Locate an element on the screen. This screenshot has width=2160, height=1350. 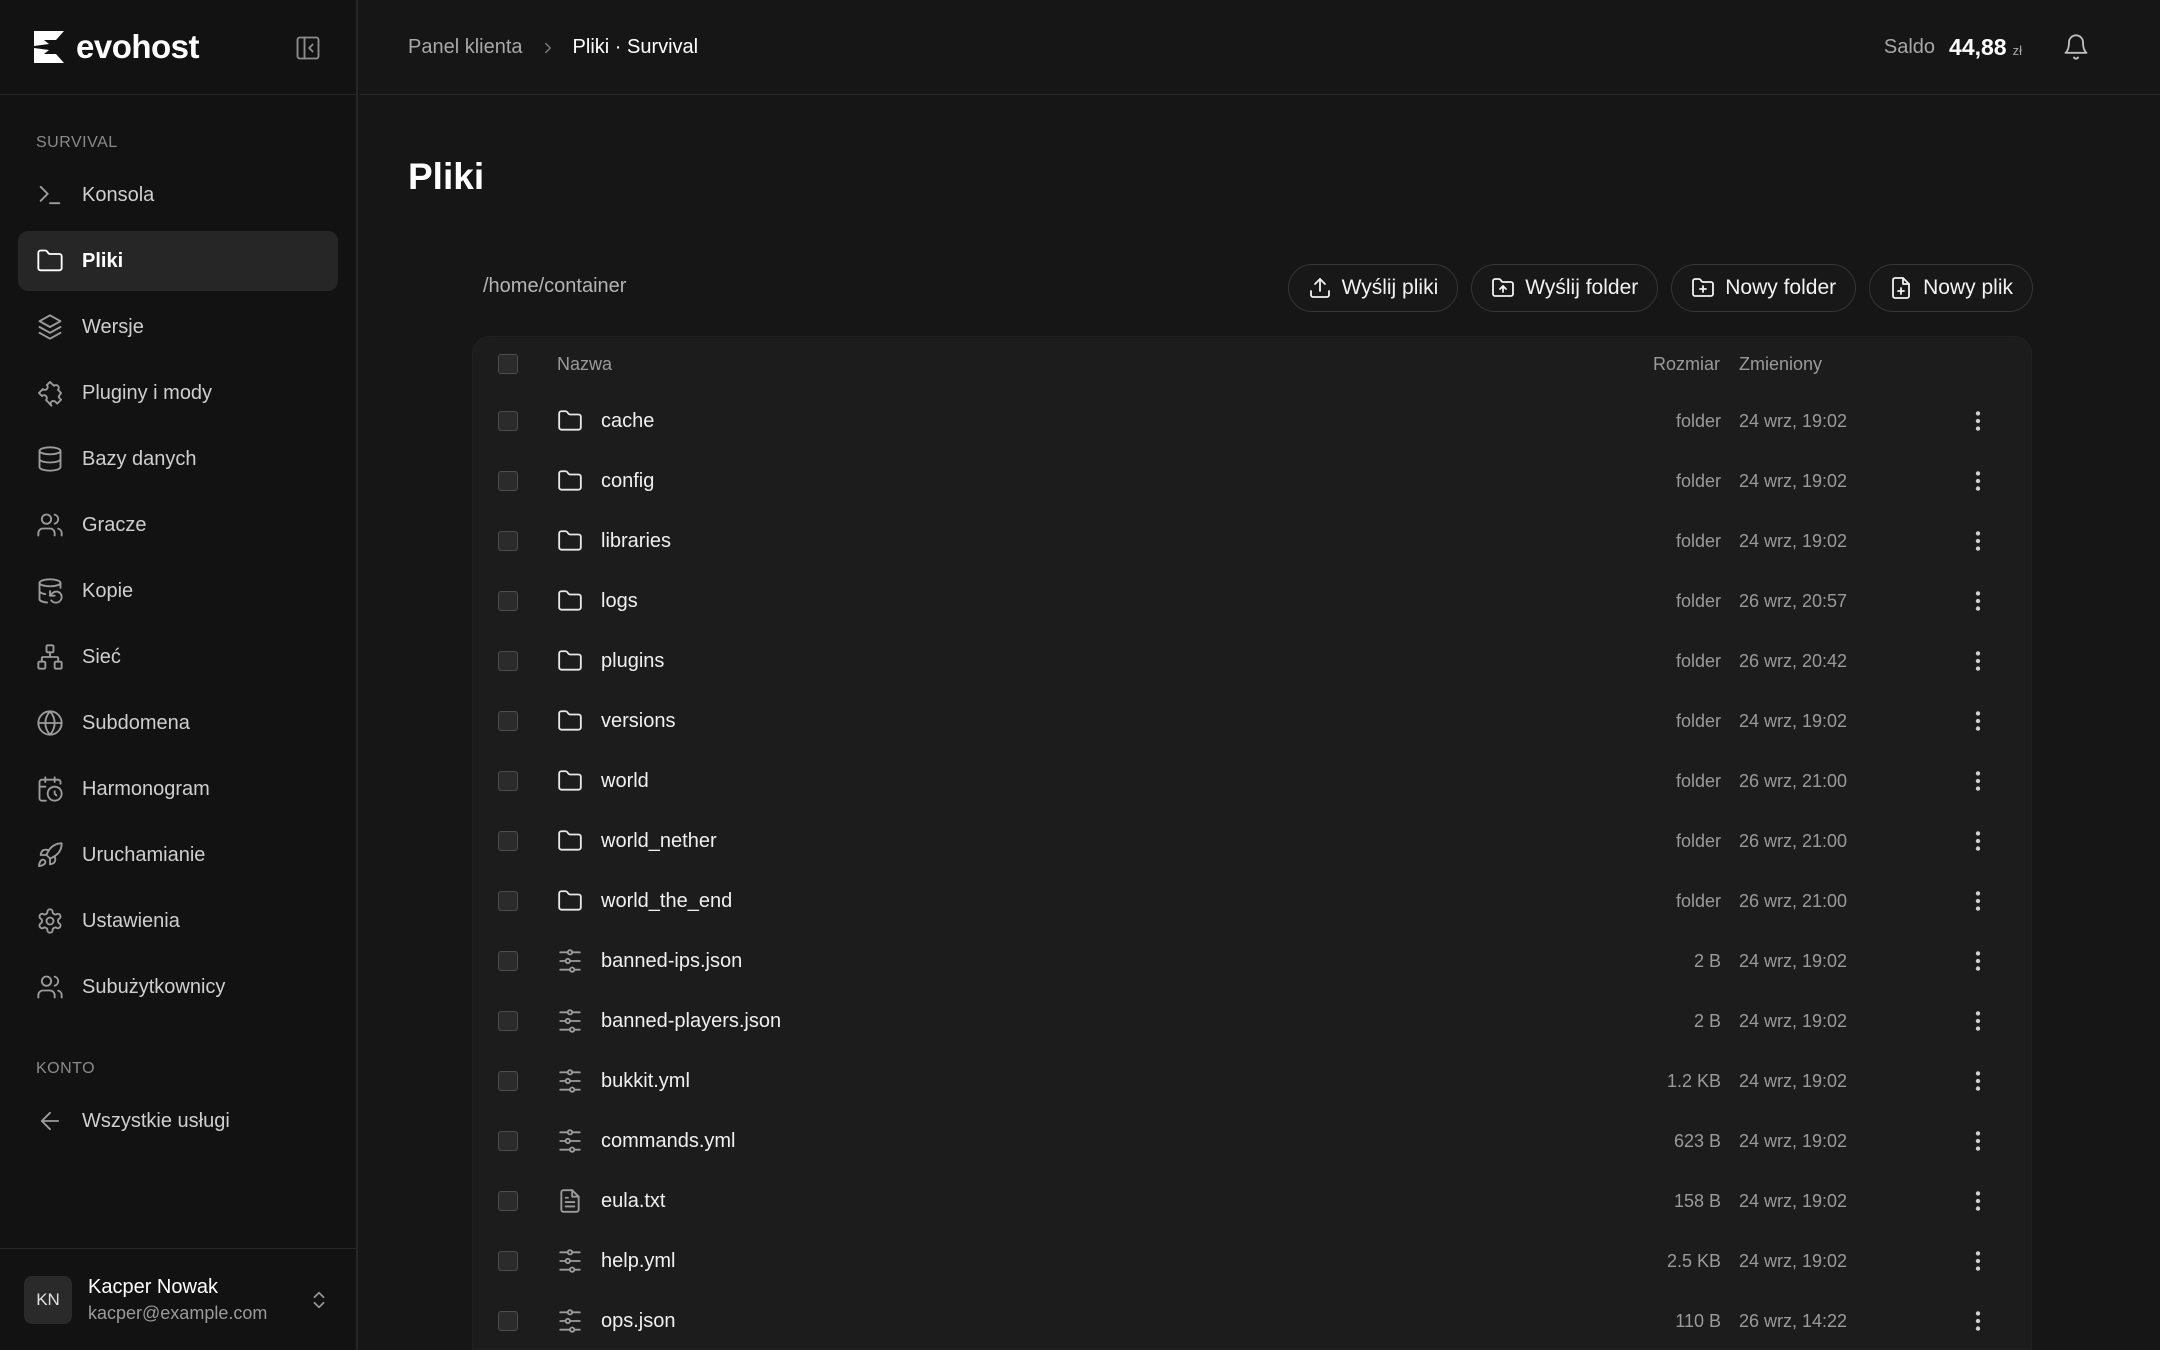
table-row: bukkit.yml 1.2 KB 24 wrz, 19:02 is located at coordinates (1252, 1081).